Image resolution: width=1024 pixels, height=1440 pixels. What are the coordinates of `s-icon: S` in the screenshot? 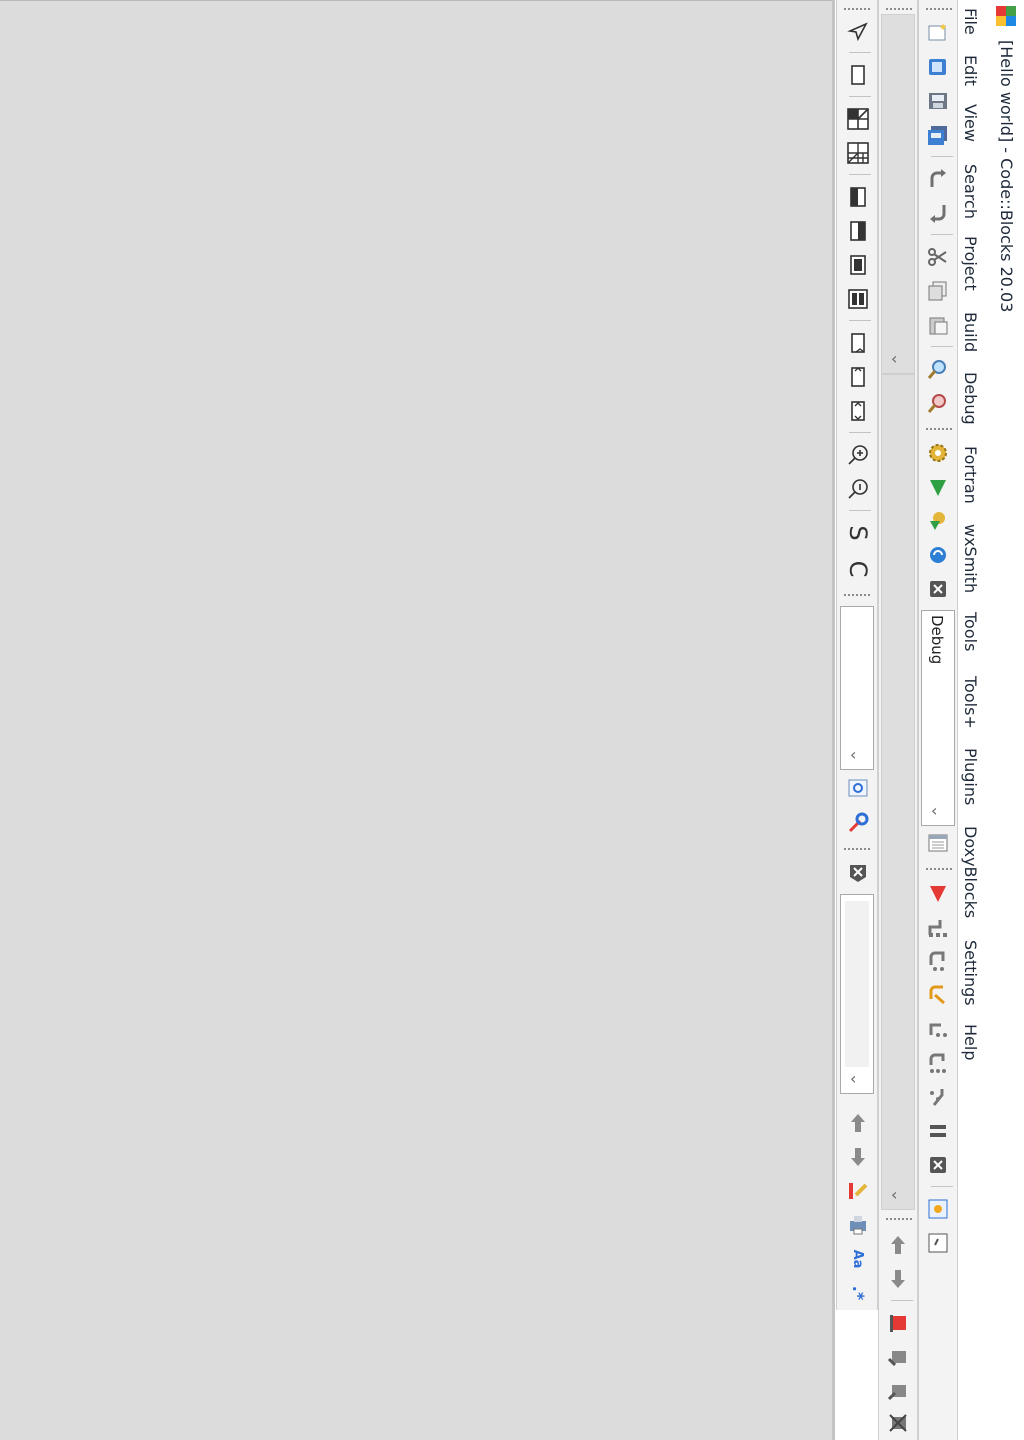 It's located at (858, 533).